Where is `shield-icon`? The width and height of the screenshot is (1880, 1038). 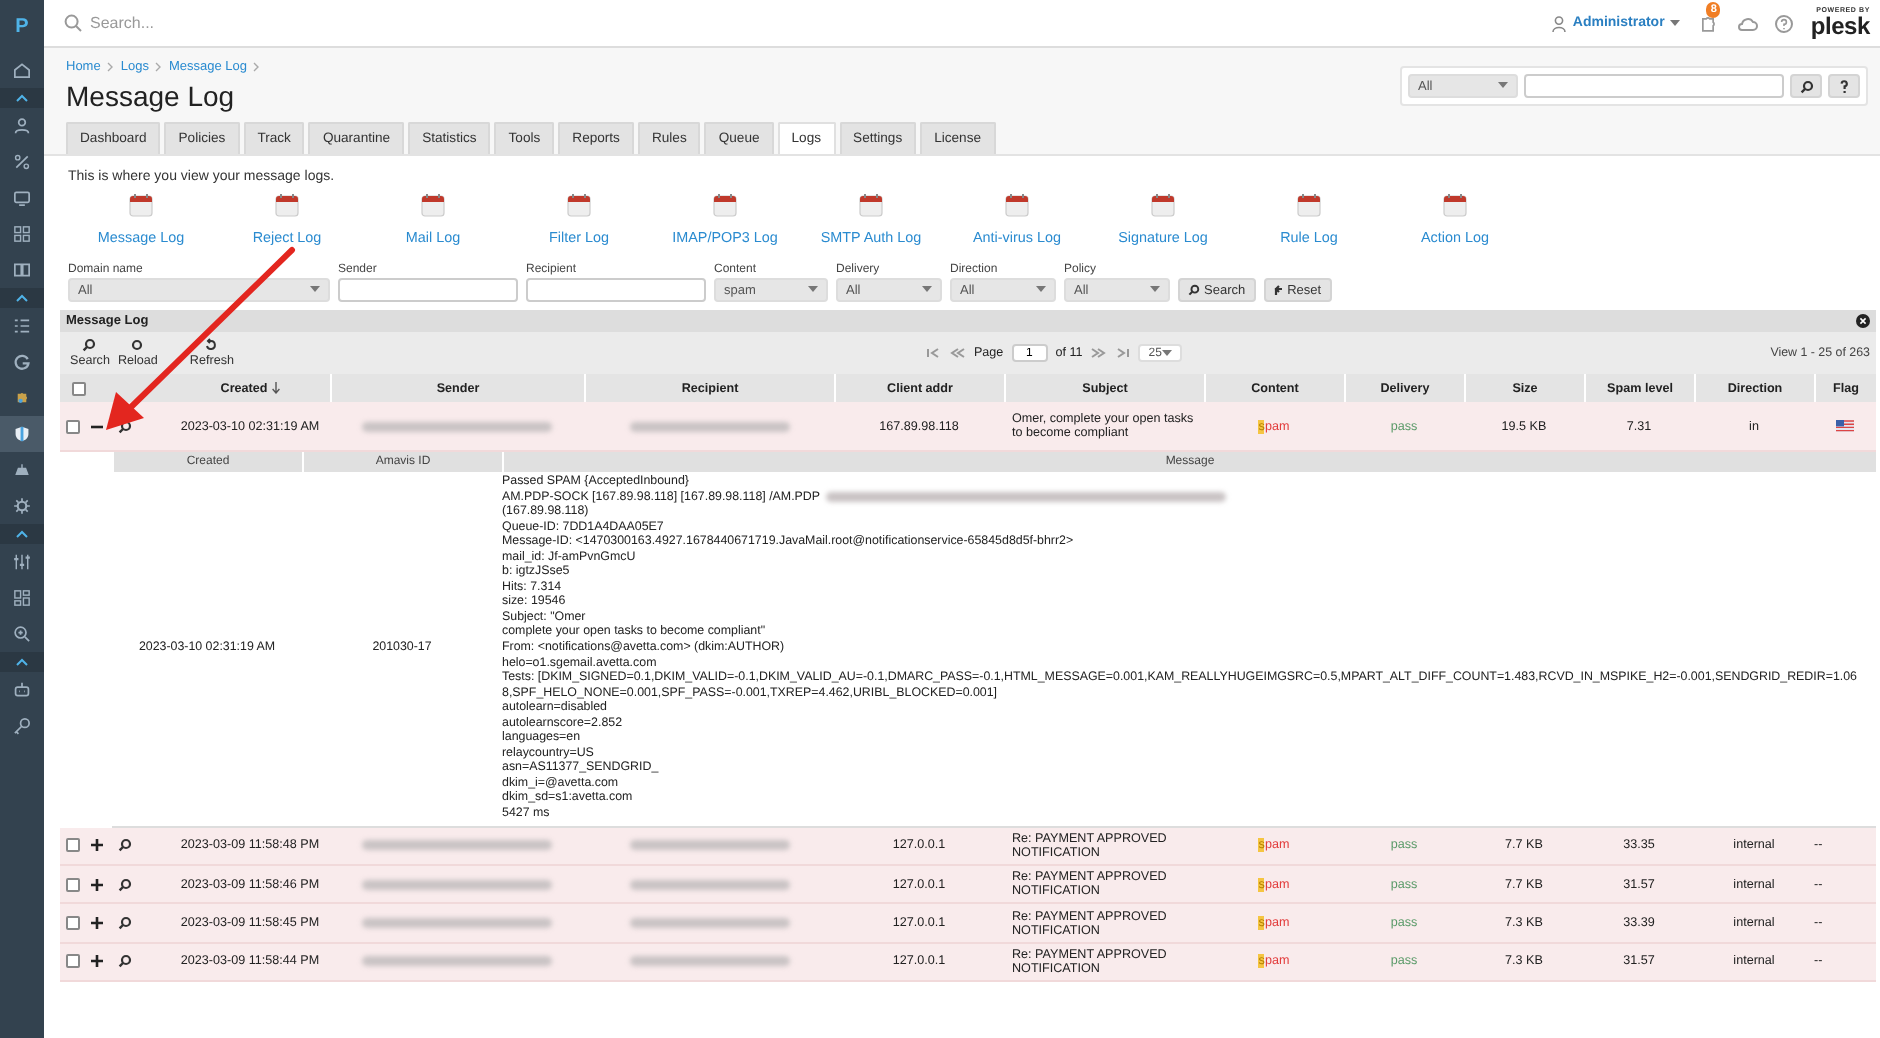
shield-icon is located at coordinates (22, 434).